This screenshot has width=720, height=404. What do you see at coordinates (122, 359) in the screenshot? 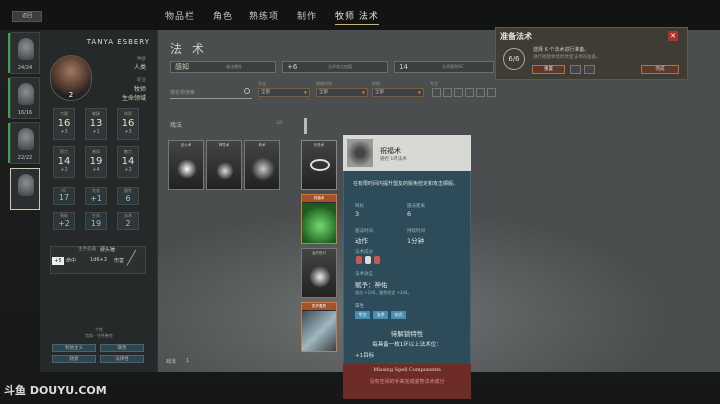
I see `trait-button-law: 法律性` at bounding box center [122, 359].